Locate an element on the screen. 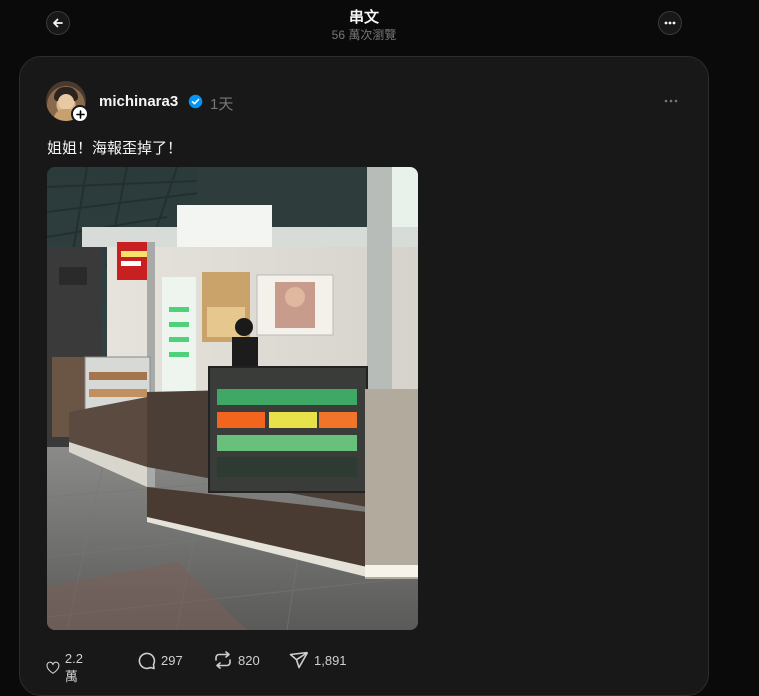 This screenshot has width=759, height=696. like-count: 2.2 萬 is located at coordinates (73, 667).